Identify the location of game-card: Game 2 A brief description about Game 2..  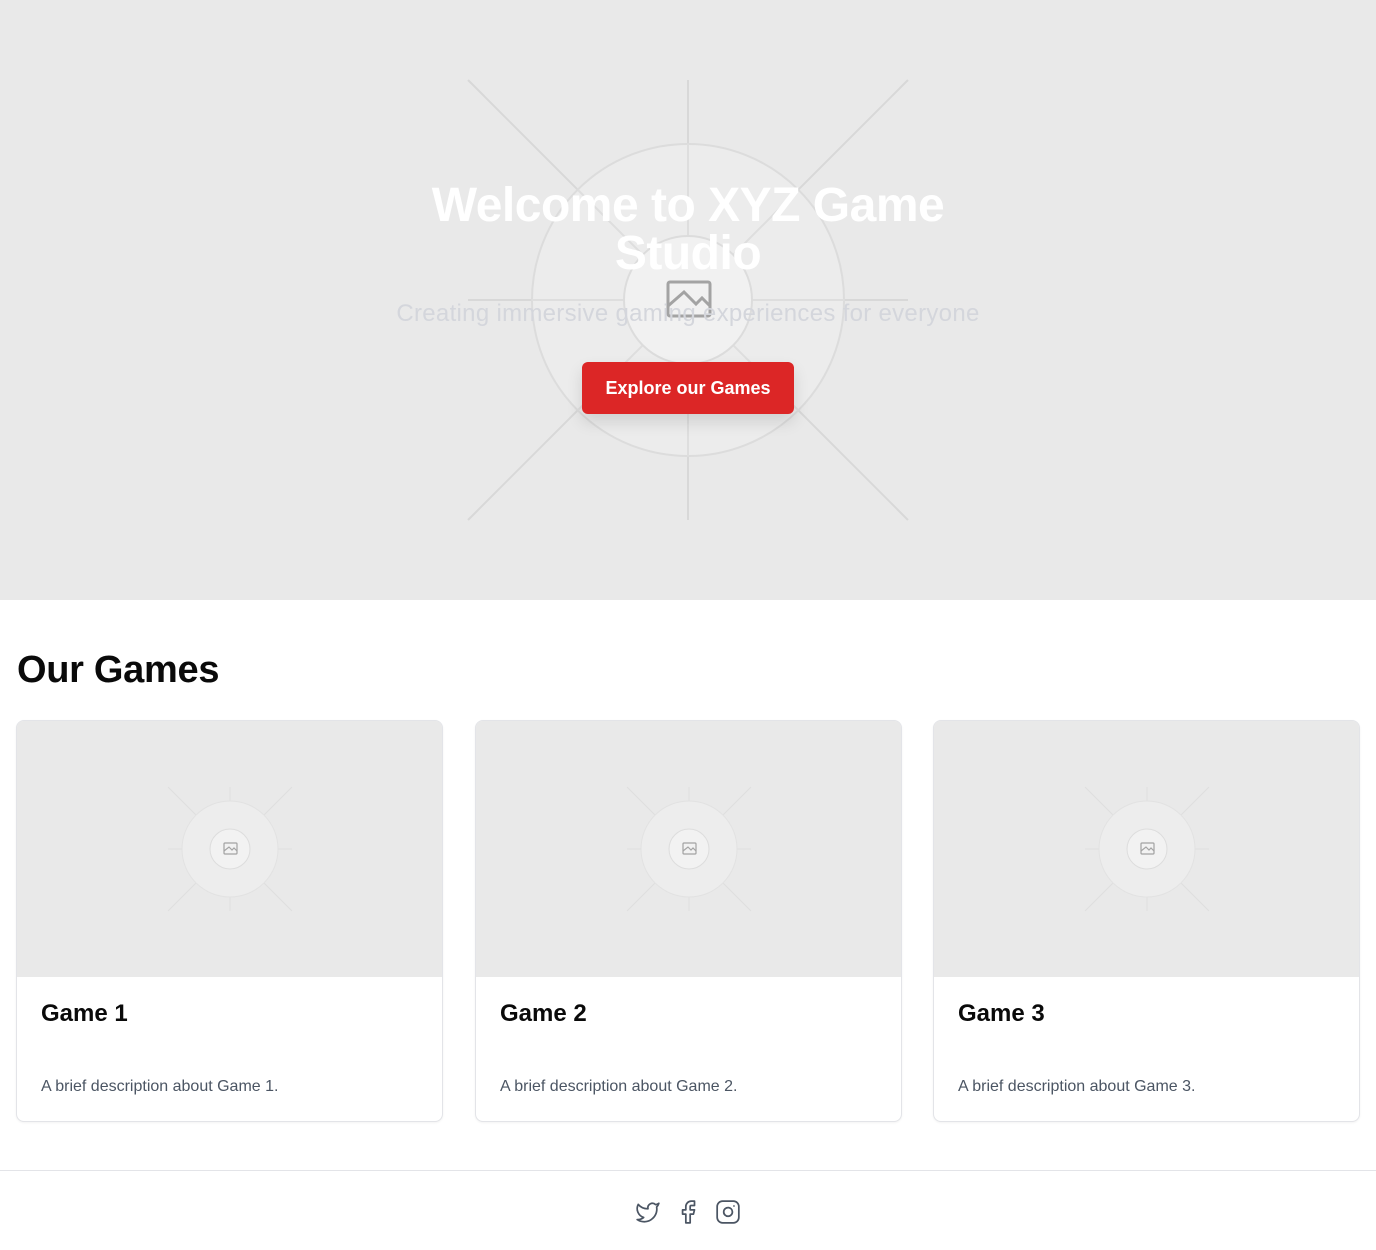
(688, 921).